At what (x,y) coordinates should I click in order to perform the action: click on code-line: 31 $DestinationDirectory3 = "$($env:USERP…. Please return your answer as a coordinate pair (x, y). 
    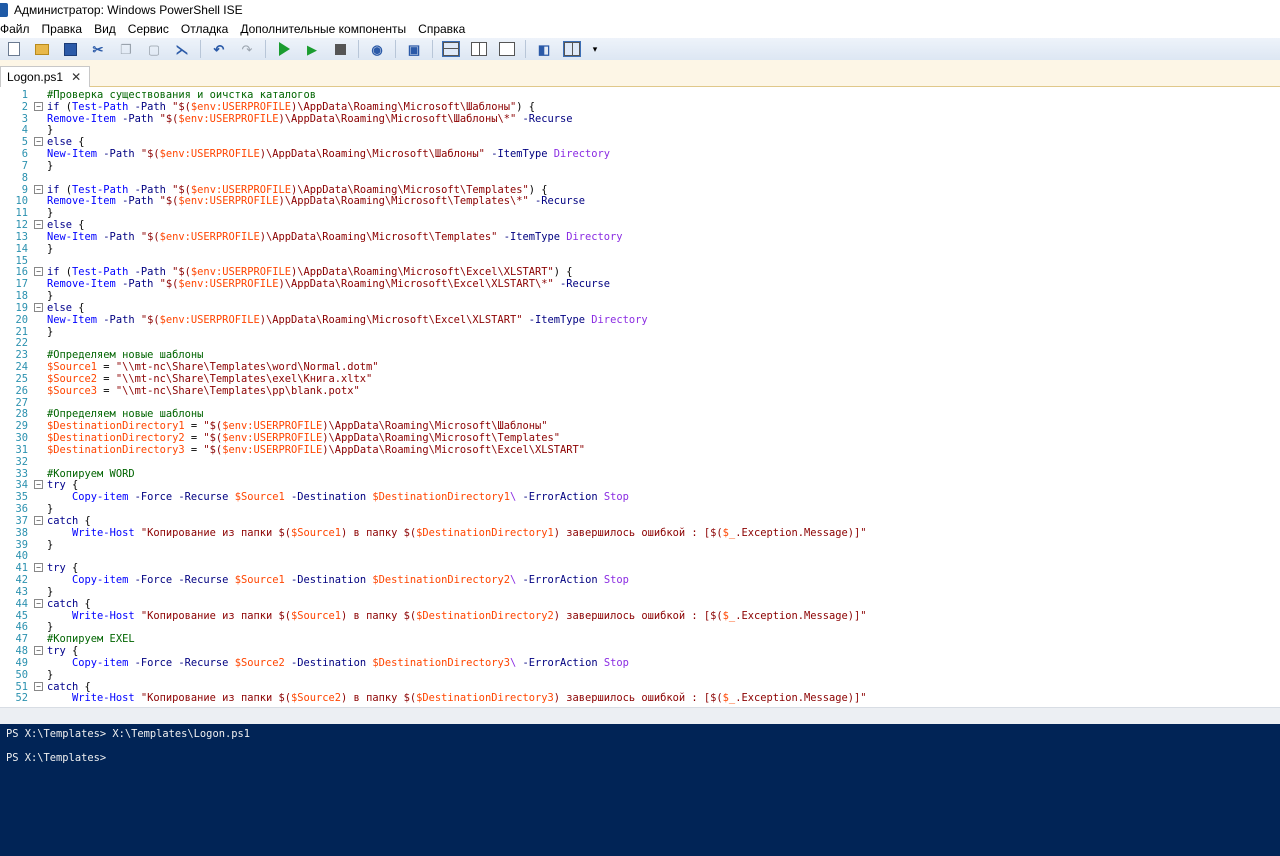
    Looking at the image, I should click on (640, 450).